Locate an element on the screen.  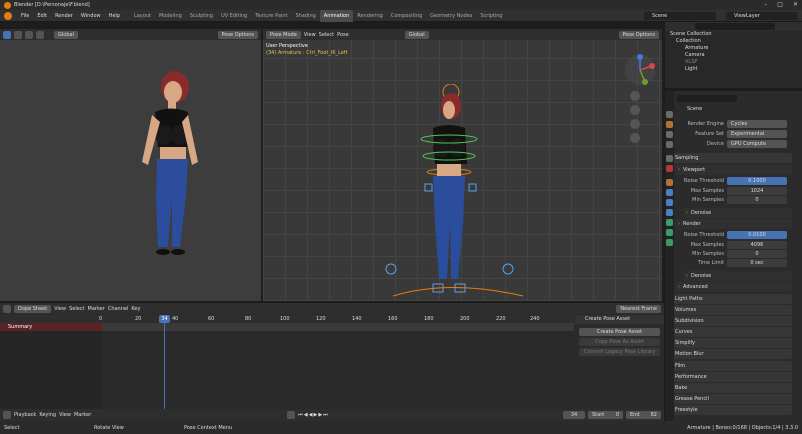
menu-window: Window is located at coordinates (91, 16).